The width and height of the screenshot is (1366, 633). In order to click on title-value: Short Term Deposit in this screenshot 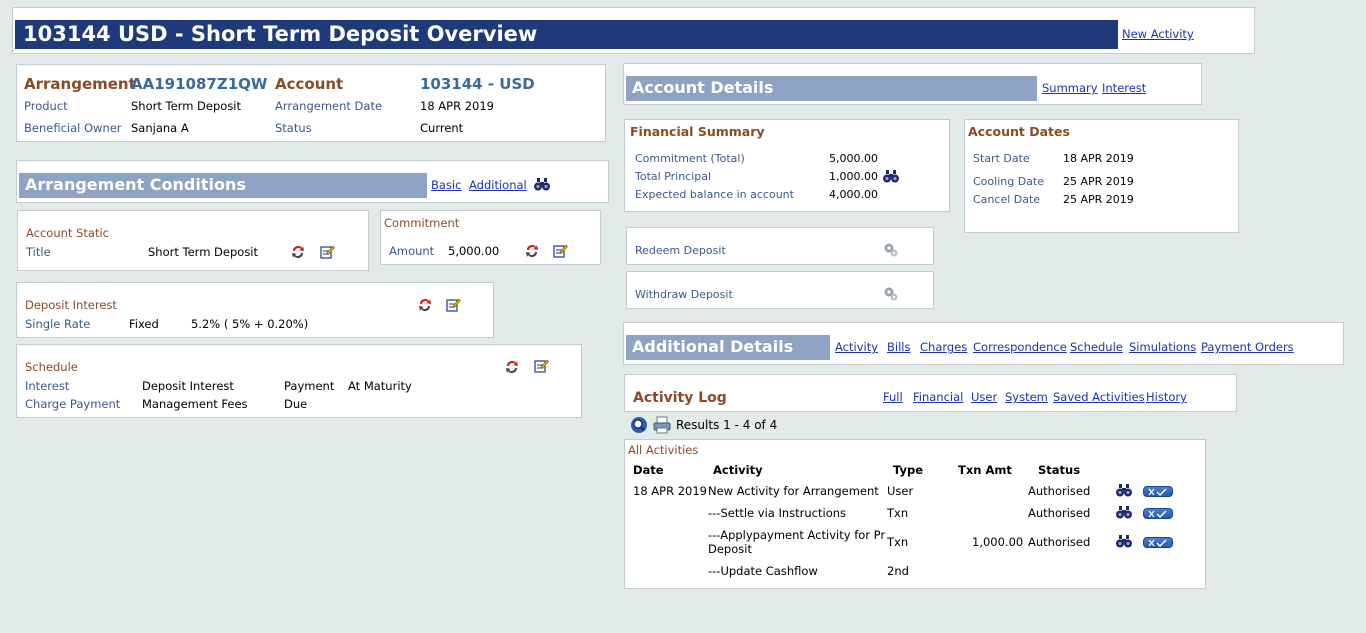, I will do `click(203, 252)`.